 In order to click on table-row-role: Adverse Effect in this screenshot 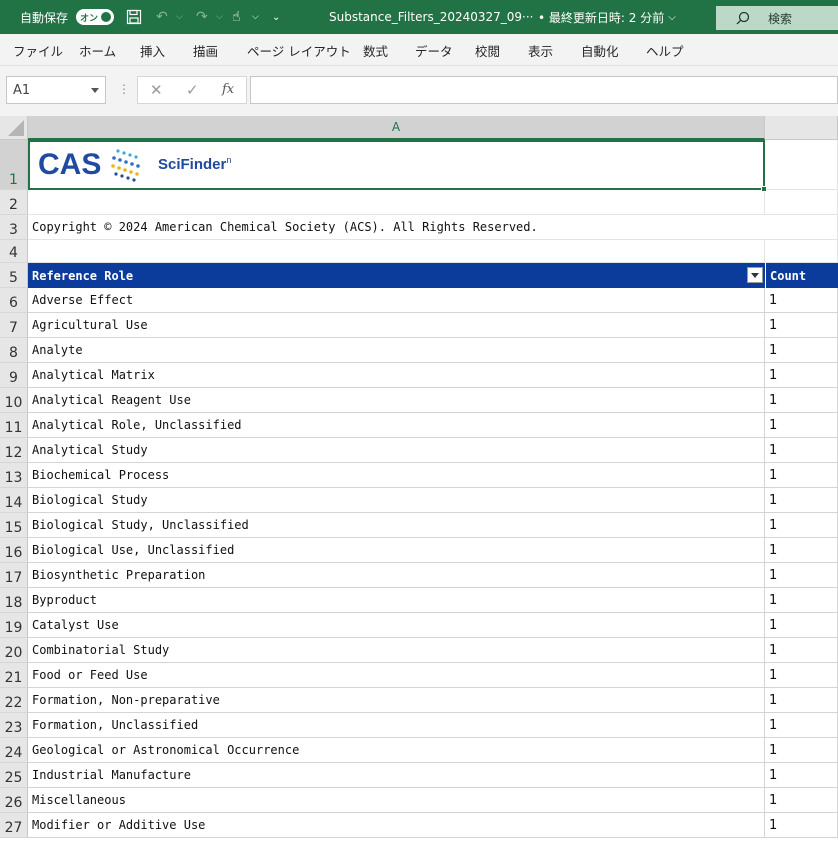, I will do `click(396, 300)`.